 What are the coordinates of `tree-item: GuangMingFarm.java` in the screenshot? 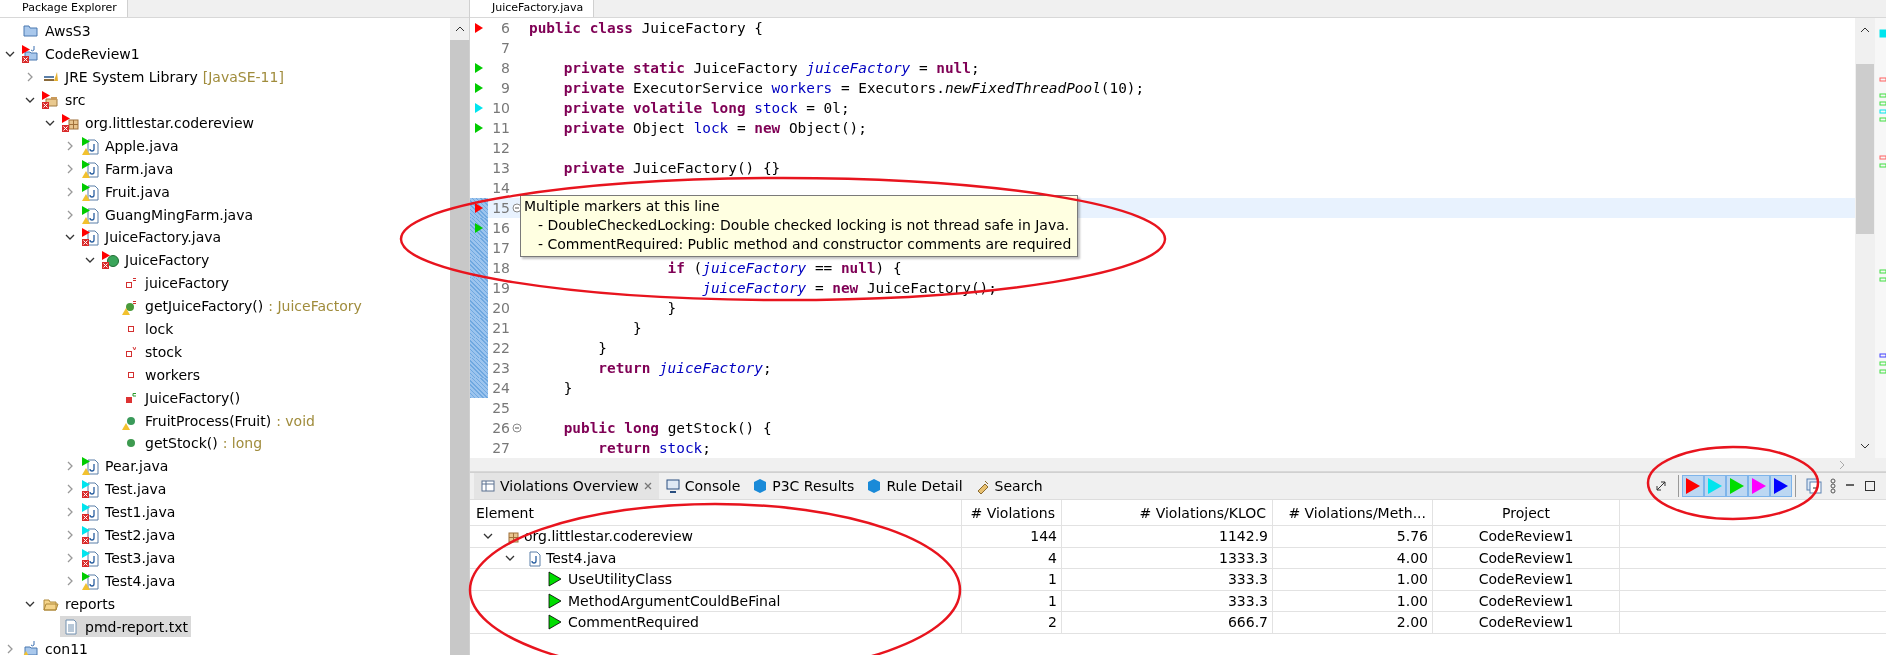 It's located at (168, 215).